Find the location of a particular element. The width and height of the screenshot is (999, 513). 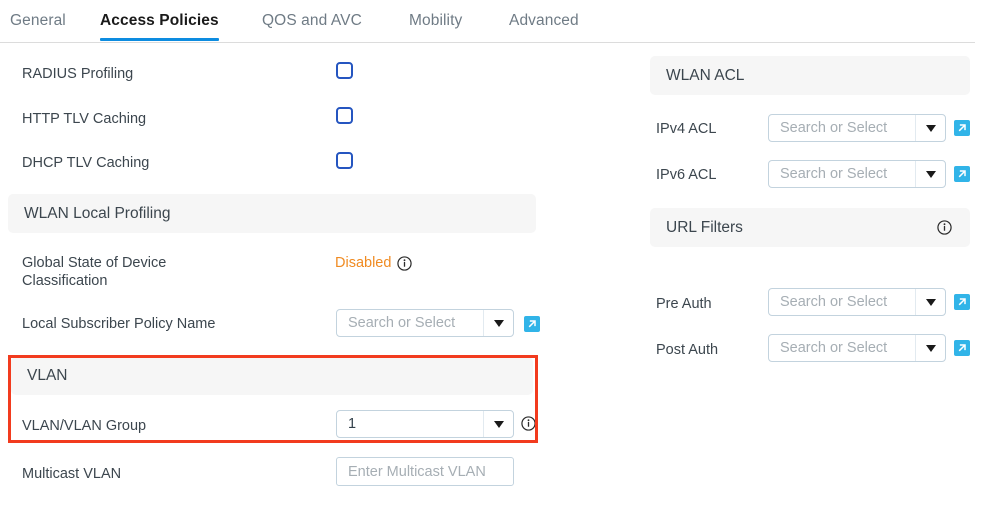

ipv6-acl-value: Search or Select is located at coordinates (834, 174).